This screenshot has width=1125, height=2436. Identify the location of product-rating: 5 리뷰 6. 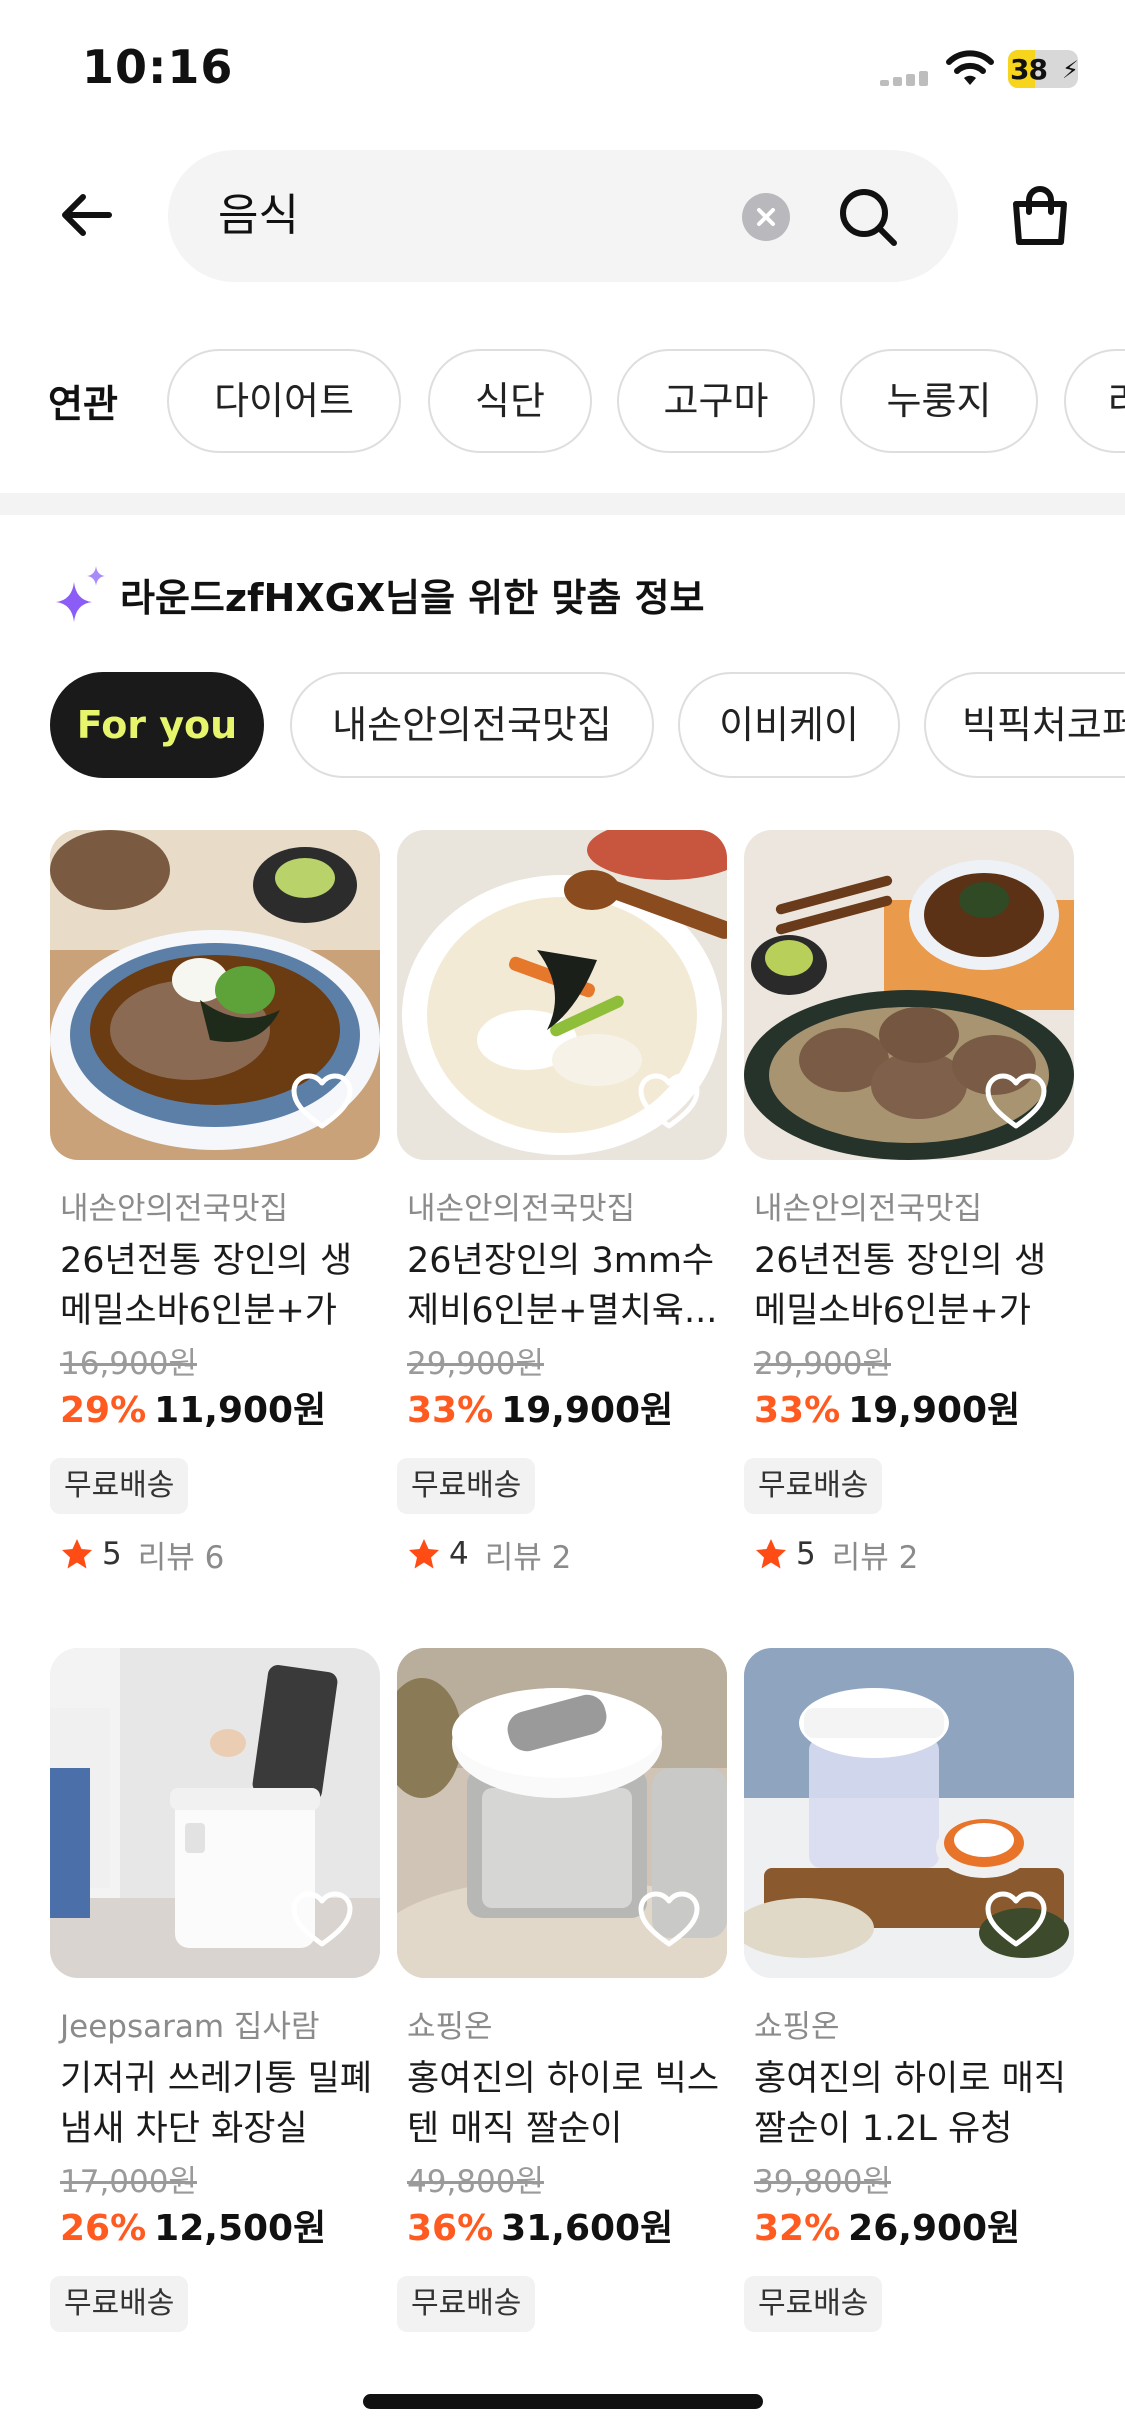
(215, 1554).